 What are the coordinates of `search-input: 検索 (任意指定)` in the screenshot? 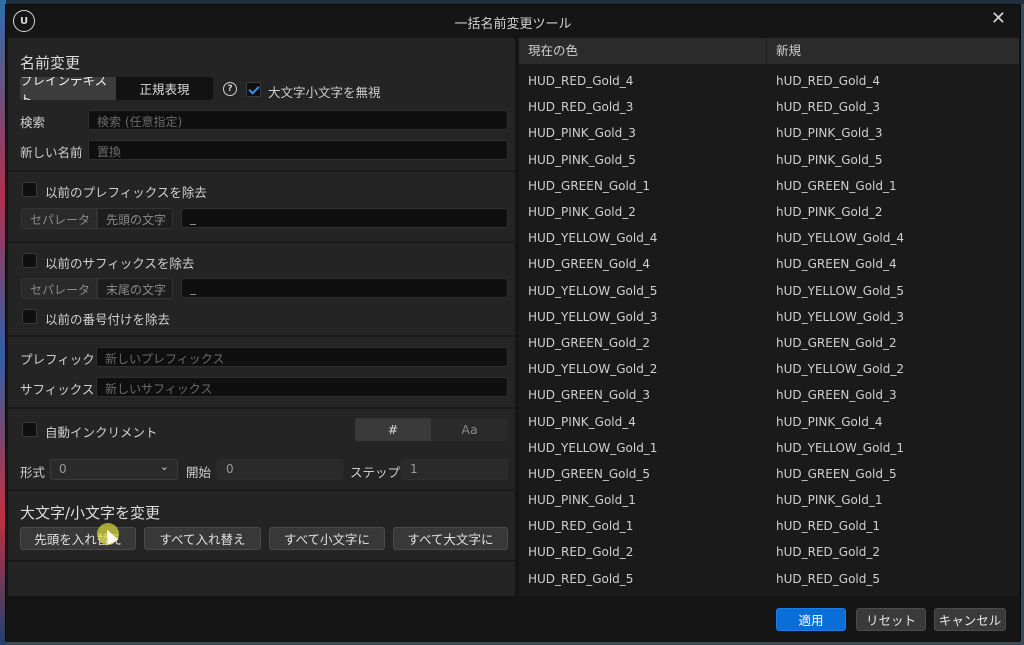 It's located at (298, 120).